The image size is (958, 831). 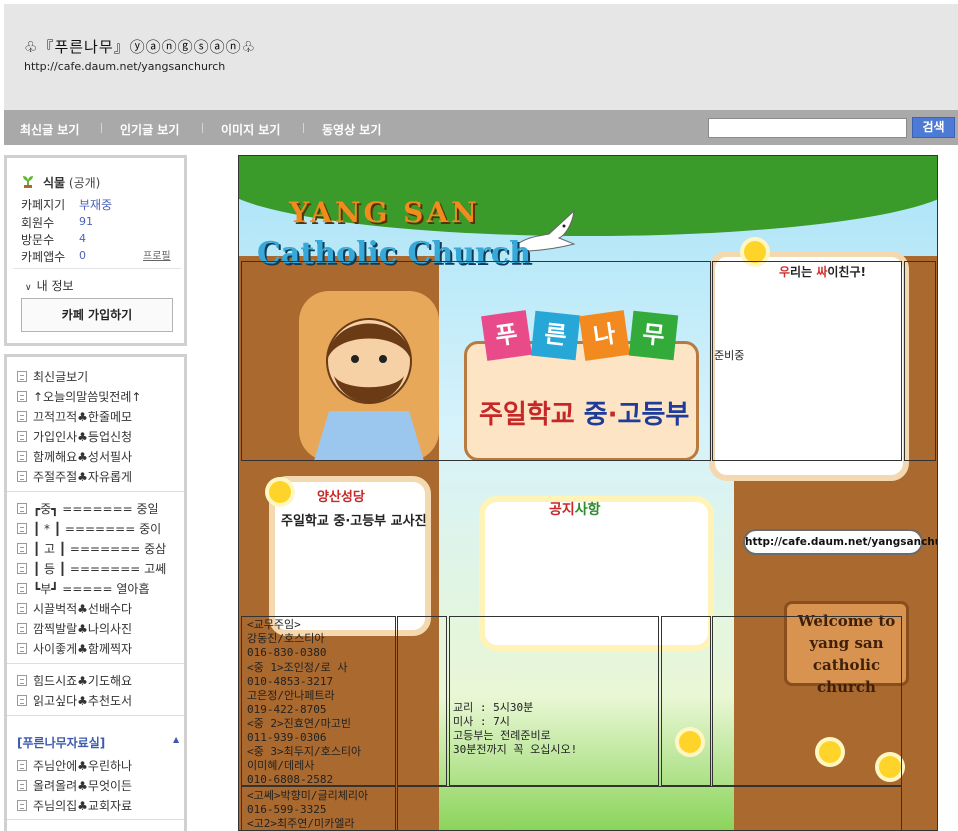 What do you see at coordinates (28, 288) in the screenshot?
I see `chevron-down-icon: ∨` at bounding box center [28, 288].